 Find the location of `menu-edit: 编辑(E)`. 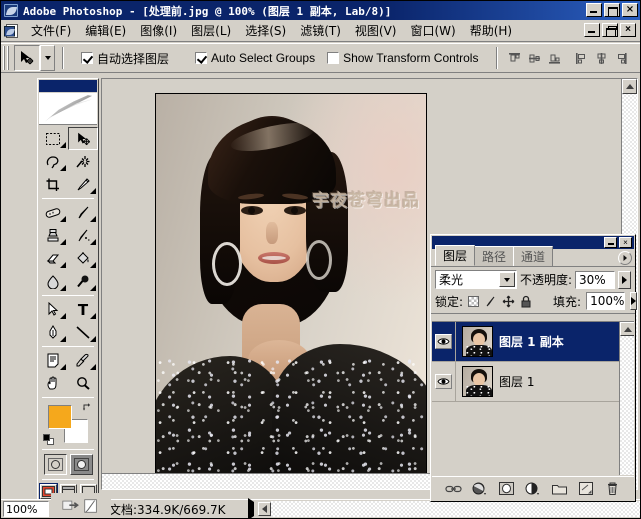

menu-edit: 编辑(E) is located at coordinates (105, 30).